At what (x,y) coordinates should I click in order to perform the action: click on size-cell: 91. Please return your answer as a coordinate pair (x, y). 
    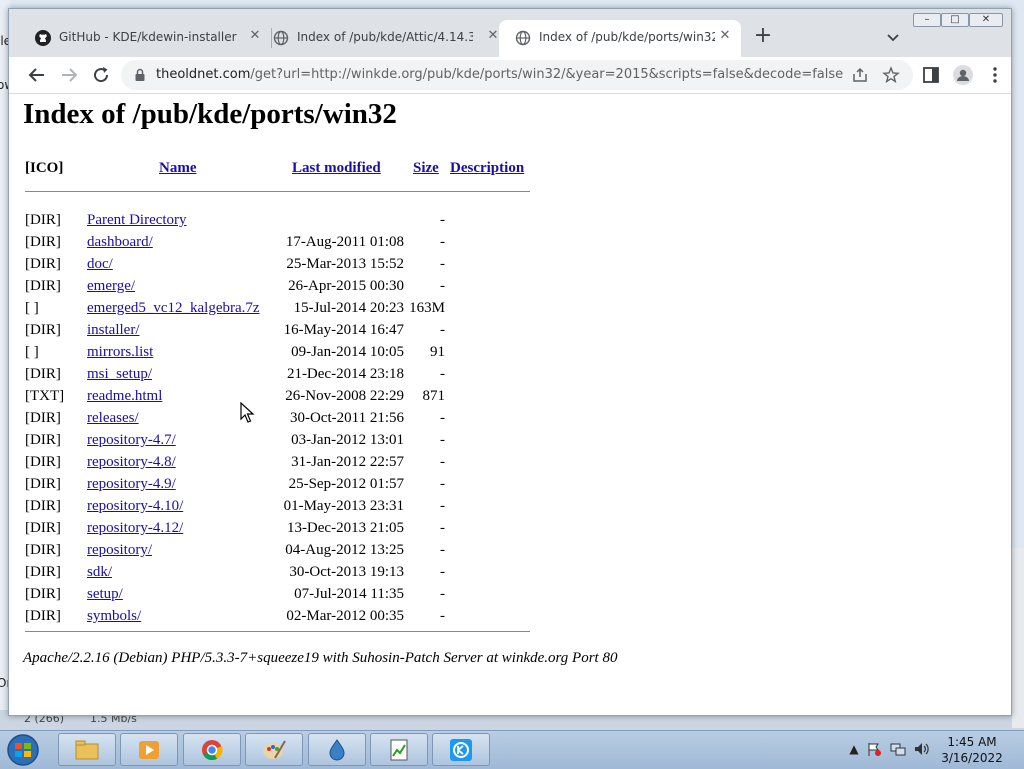
    Looking at the image, I should click on (437, 352).